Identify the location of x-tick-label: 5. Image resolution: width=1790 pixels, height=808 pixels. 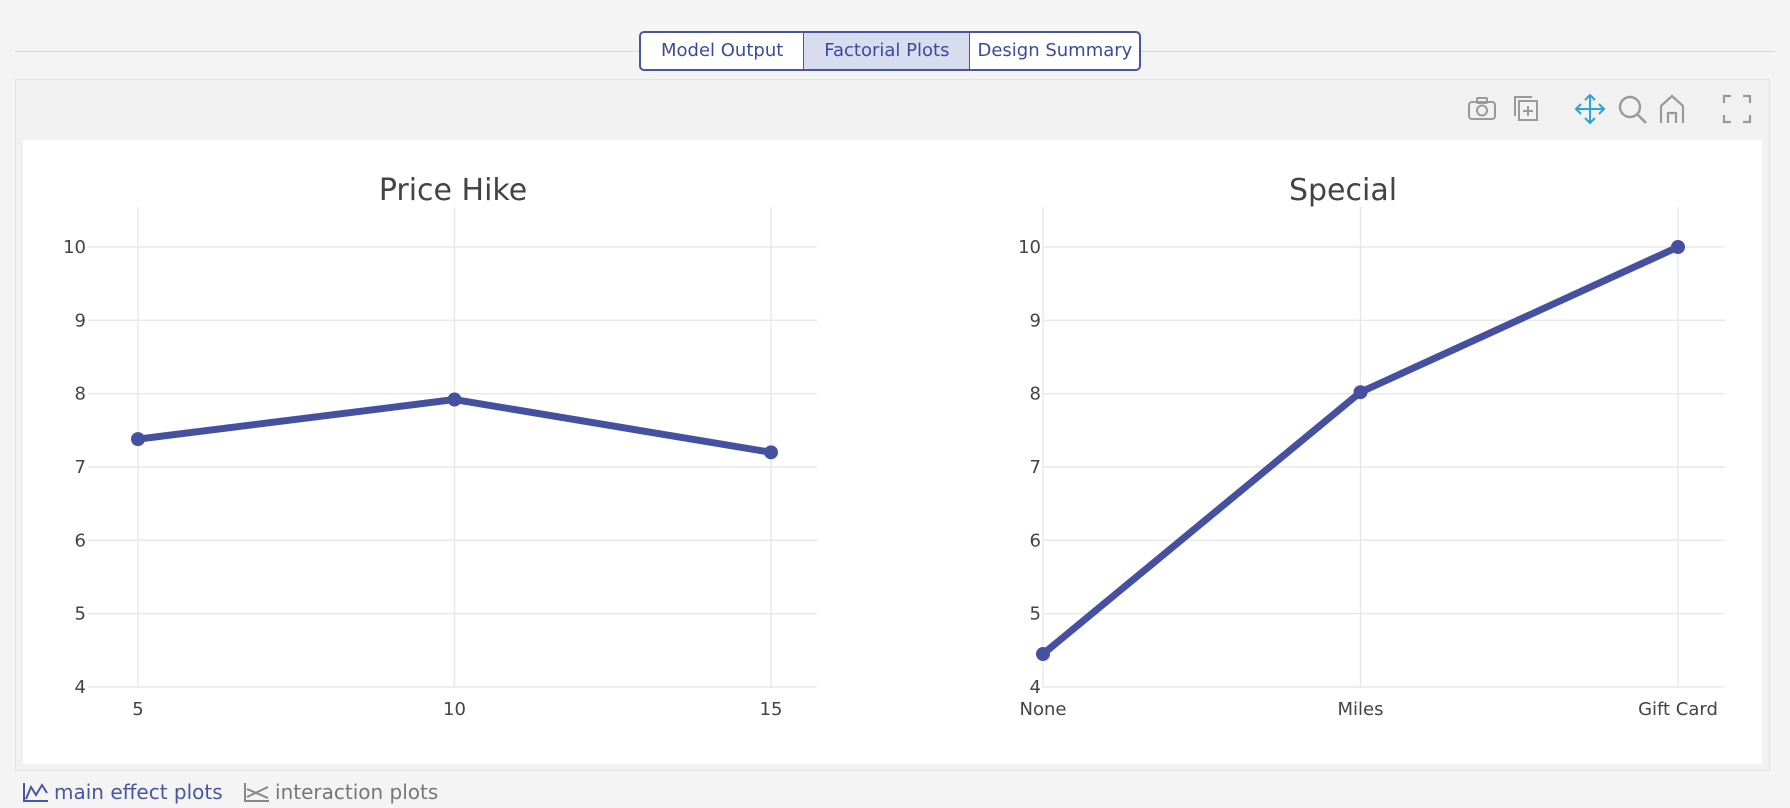
(137, 709).